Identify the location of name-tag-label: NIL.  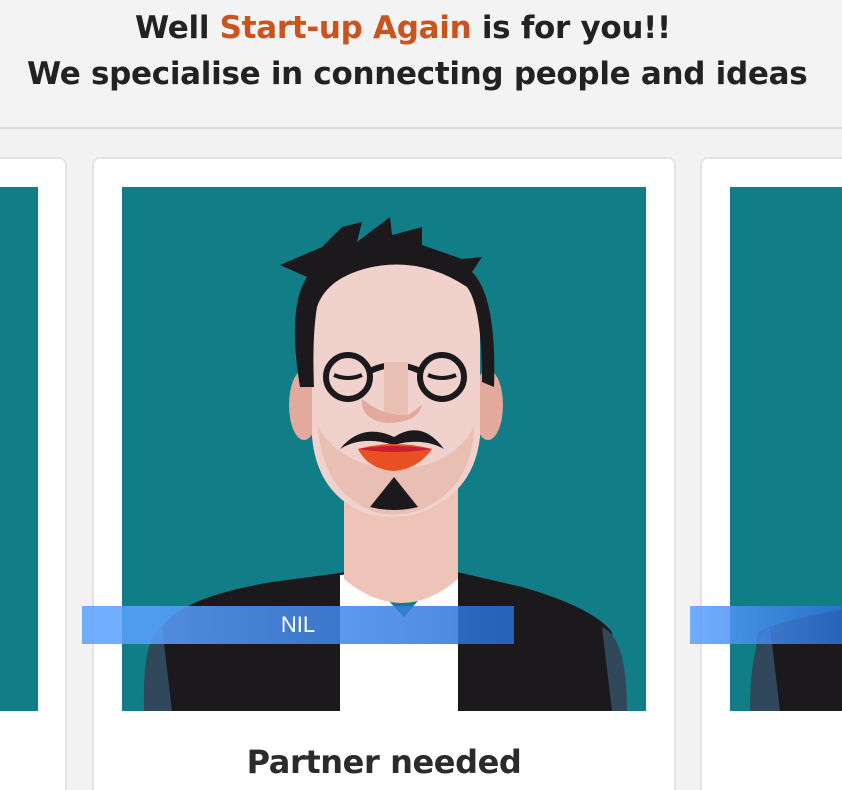
(298, 624).